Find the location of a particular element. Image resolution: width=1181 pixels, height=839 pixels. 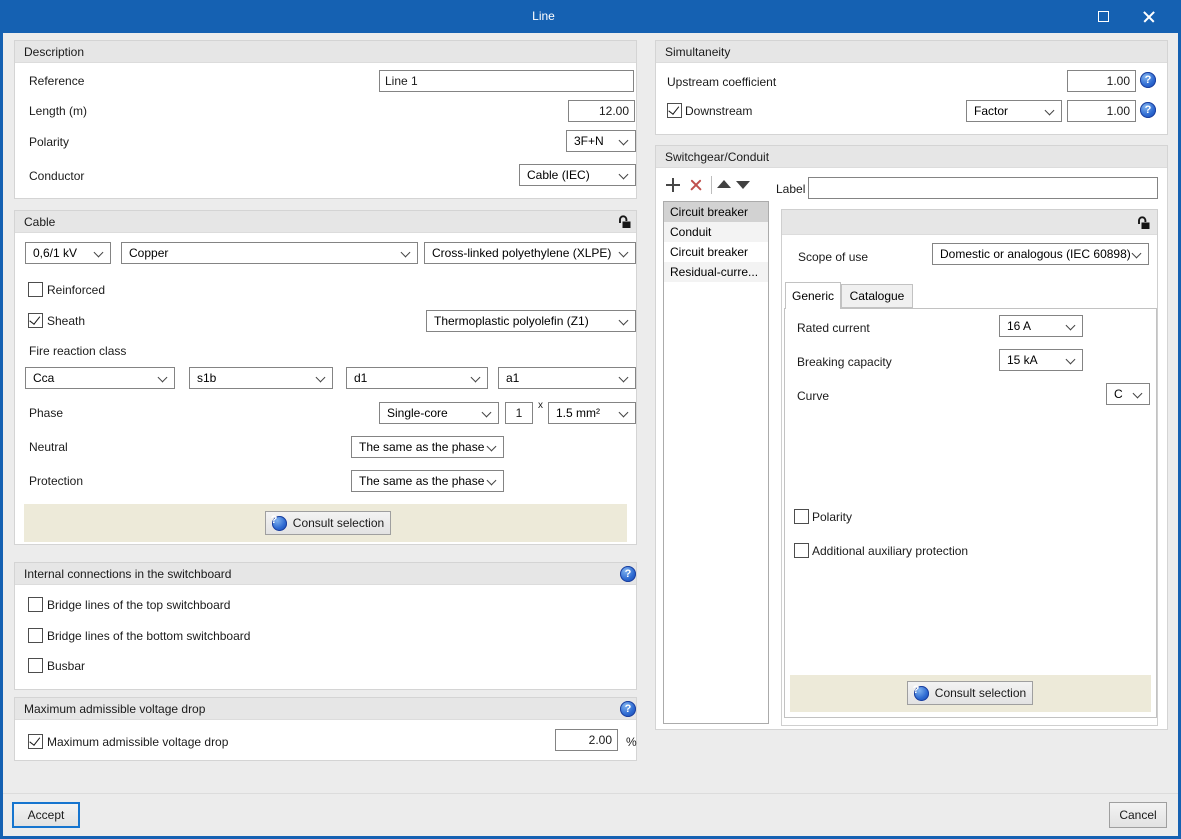

device-consult-button: Consult selection is located at coordinates (970, 693).